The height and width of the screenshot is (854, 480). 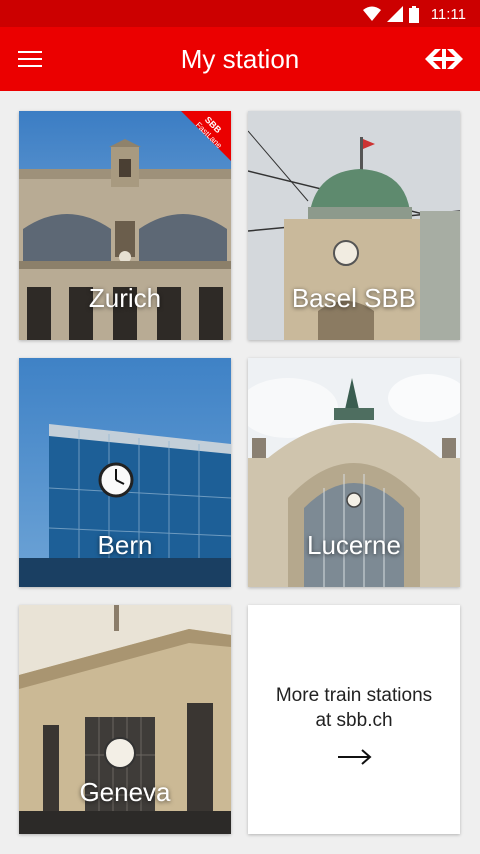 What do you see at coordinates (448, 14) in the screenshot?
I see `status-time: 11:11` at bounding box center [448, 14].